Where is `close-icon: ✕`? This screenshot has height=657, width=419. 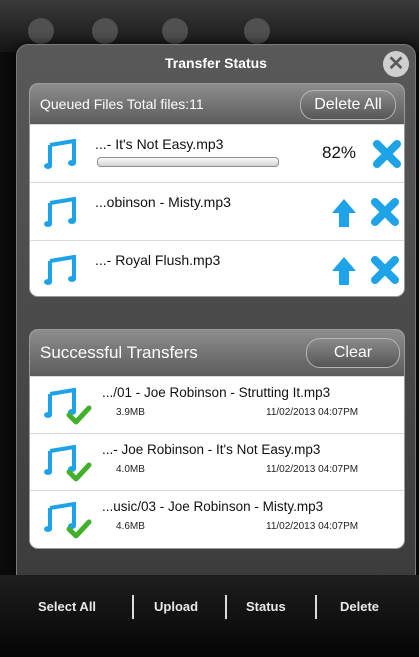
close-icon: ✕ is located at coordinates (396, 64).